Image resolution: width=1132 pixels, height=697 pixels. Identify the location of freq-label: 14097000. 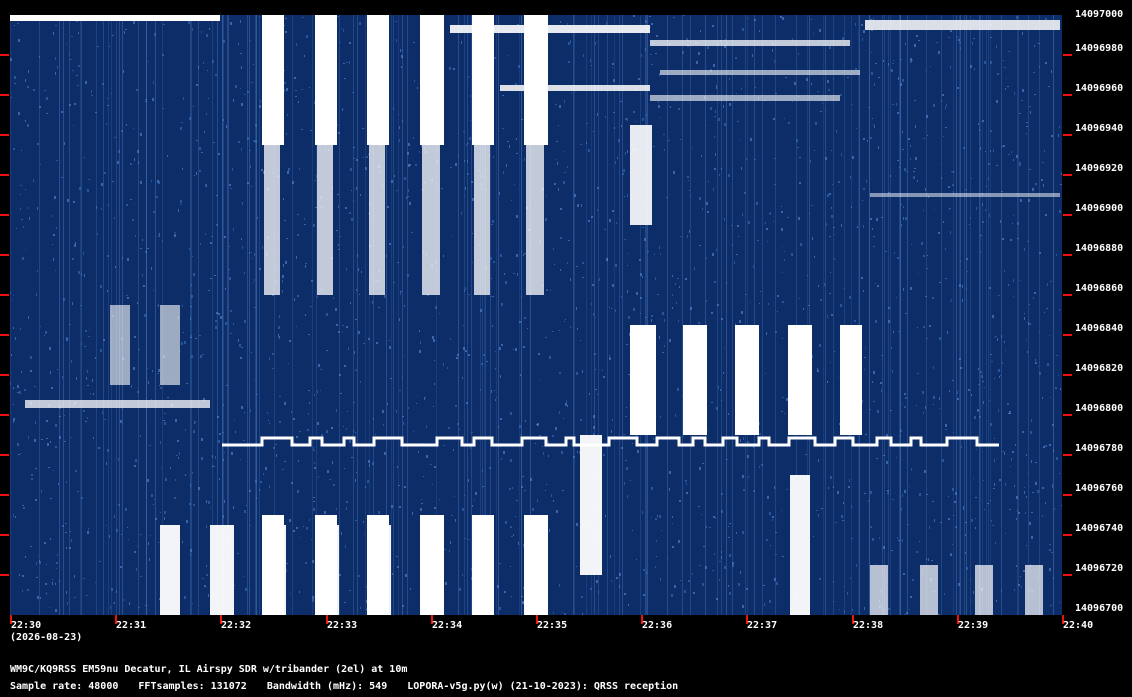
(1099, 14).